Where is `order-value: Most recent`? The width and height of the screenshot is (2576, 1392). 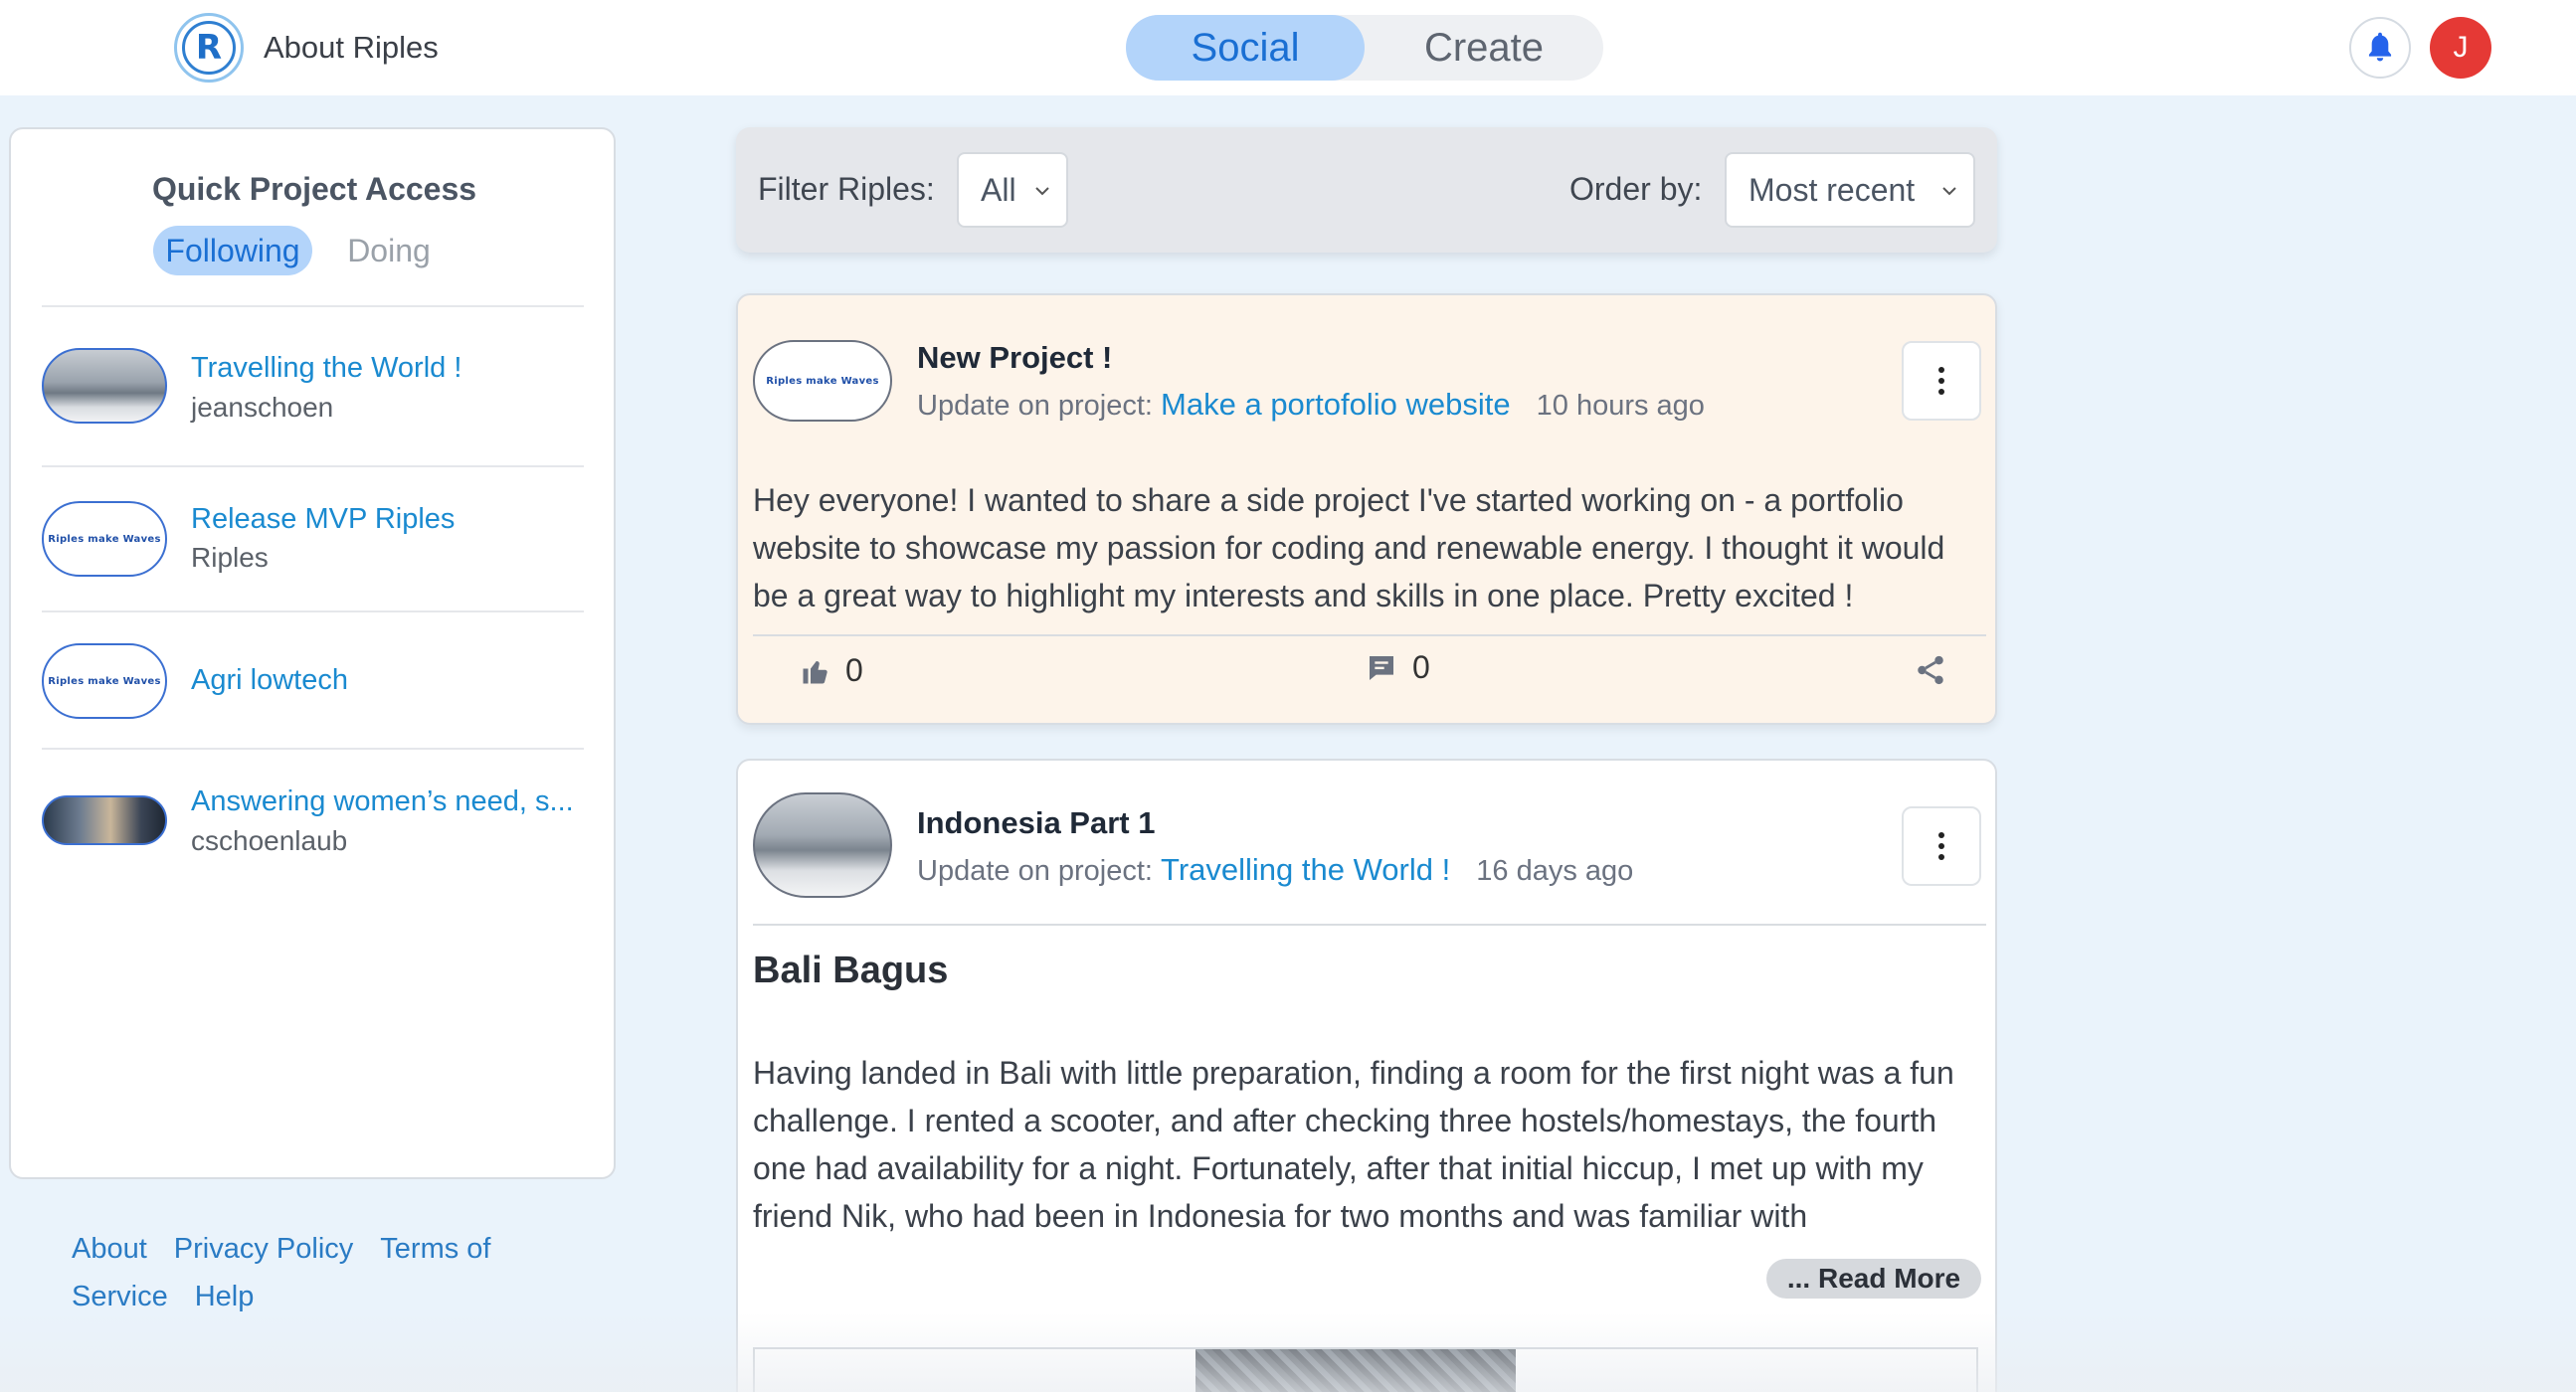
order-value: Most recent is located at coordinates (1832, 189).